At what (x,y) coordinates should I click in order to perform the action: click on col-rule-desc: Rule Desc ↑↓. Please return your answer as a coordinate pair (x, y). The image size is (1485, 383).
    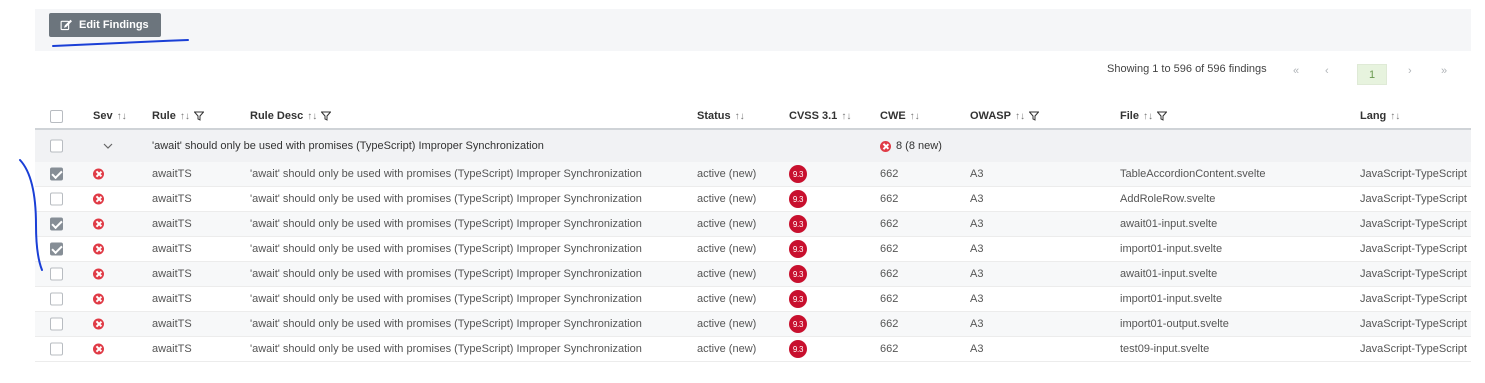
    Looking at the image, I should click on (291, 116).